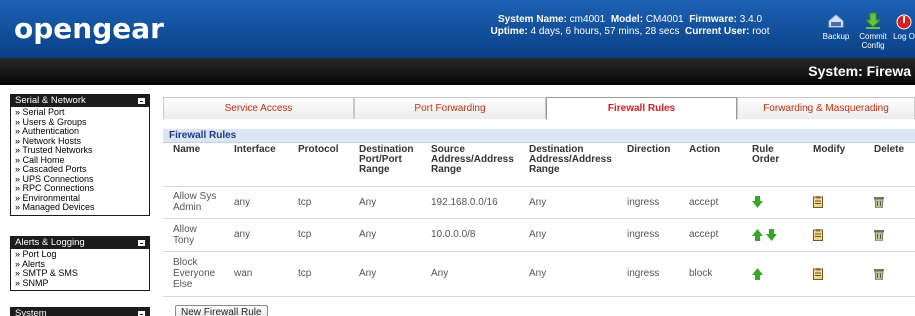 This screenshot has height=316, width=915. What do you see at coordinates (836, 36) in the screenshot?
I see `backup-label: Backup` at bounding box center [836, 36].